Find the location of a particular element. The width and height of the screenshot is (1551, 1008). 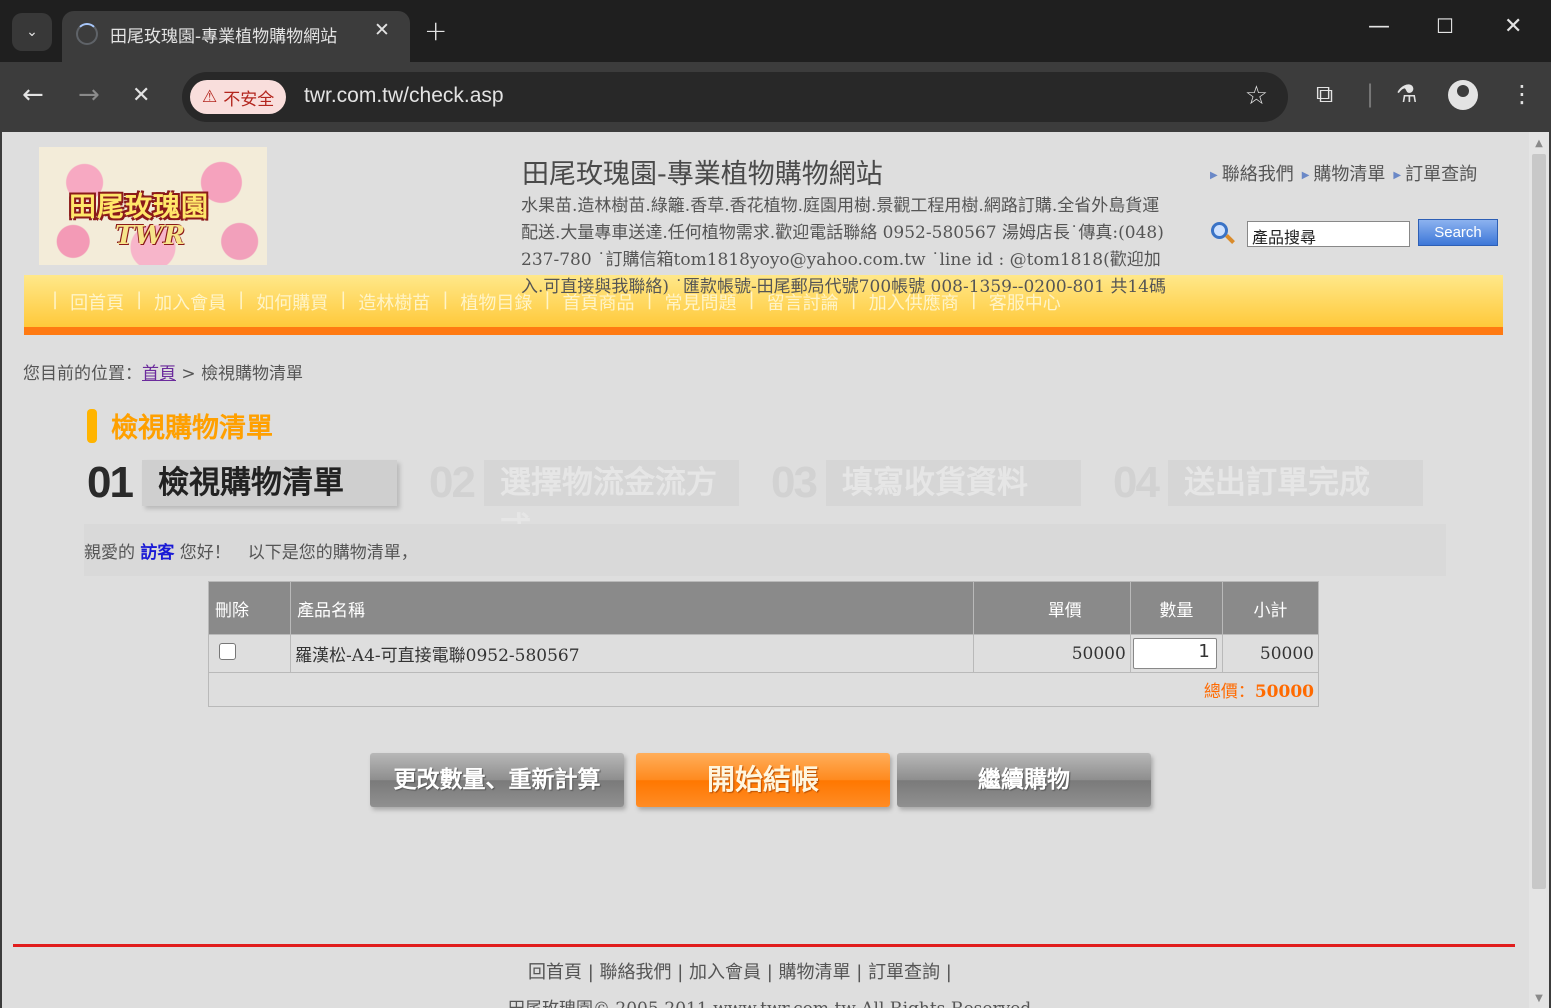

col-product: 產品名稱 is located at coordinates (632, 608).